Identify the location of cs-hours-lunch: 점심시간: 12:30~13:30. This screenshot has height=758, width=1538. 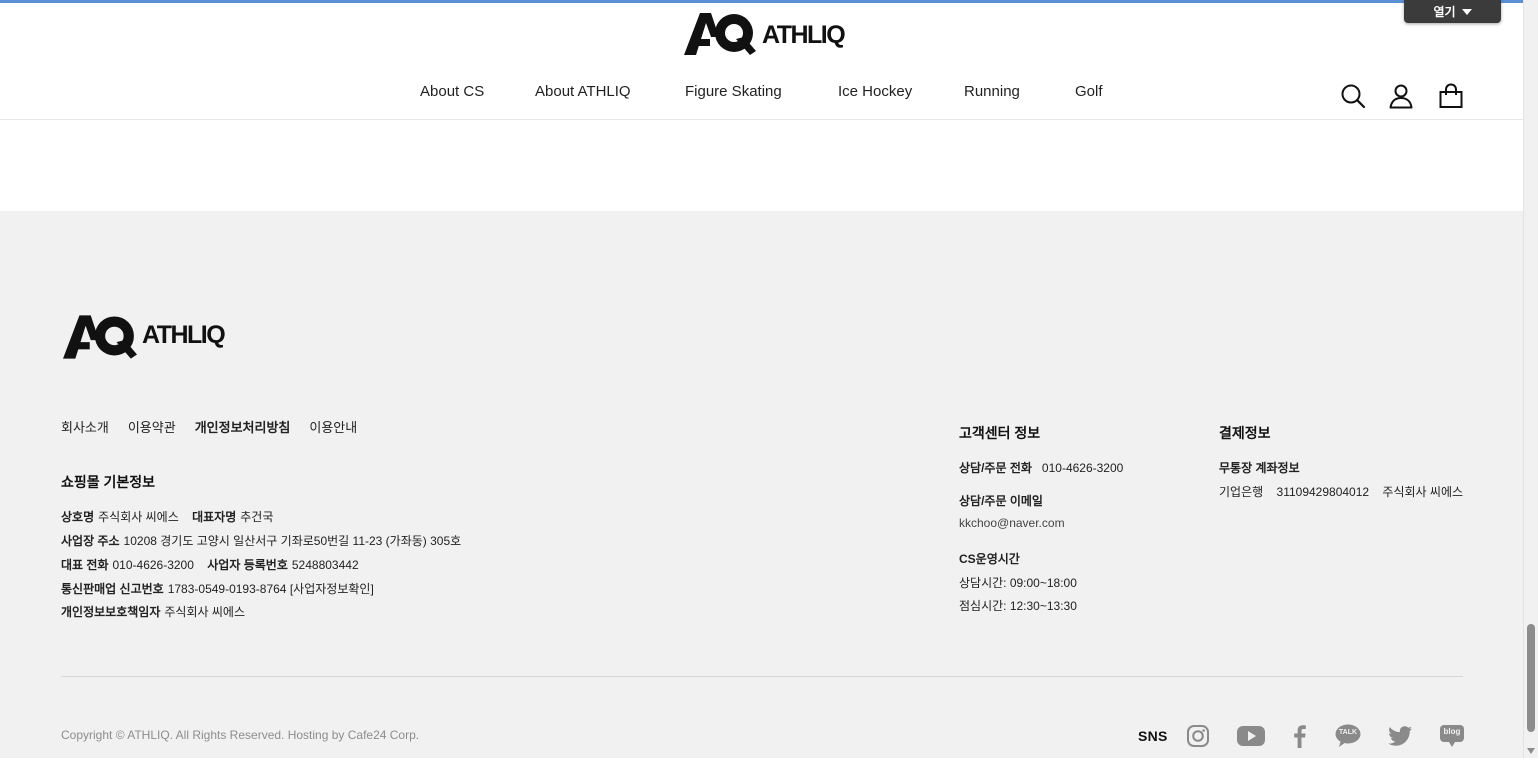
(1018, 606).